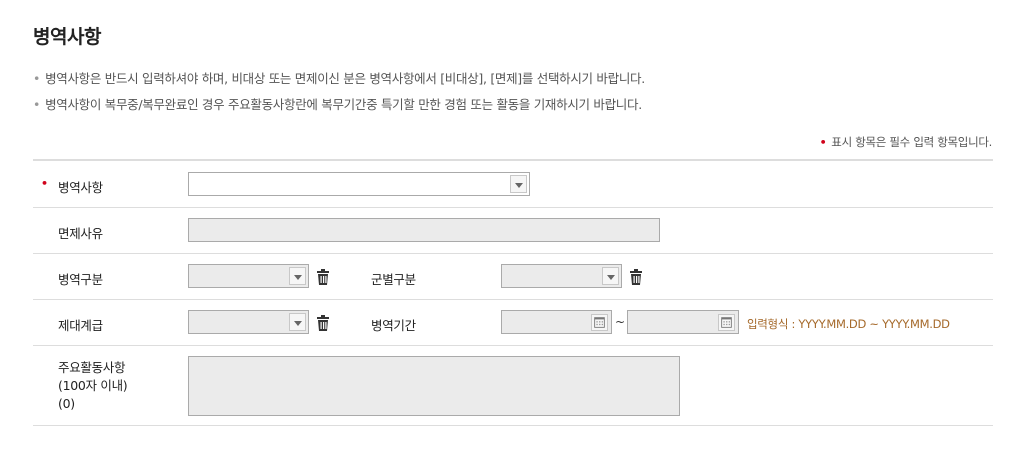  I want to click on form-row-exemption-reason: 면제사유, so click(513, 231).